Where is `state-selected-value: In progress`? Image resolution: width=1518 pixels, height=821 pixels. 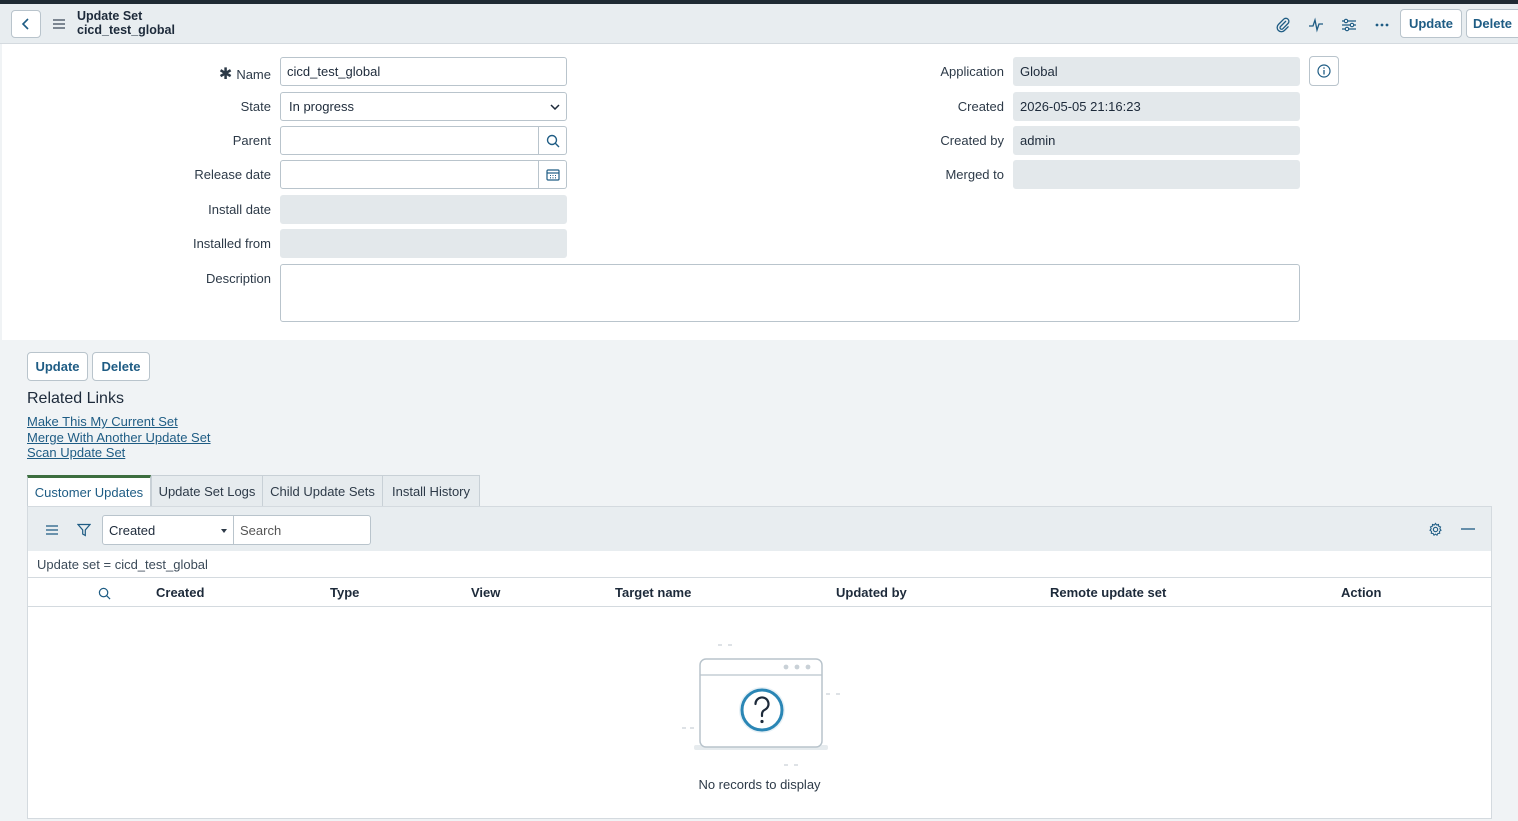 state-selected-value: In progress is located at coordinates (322, 106).